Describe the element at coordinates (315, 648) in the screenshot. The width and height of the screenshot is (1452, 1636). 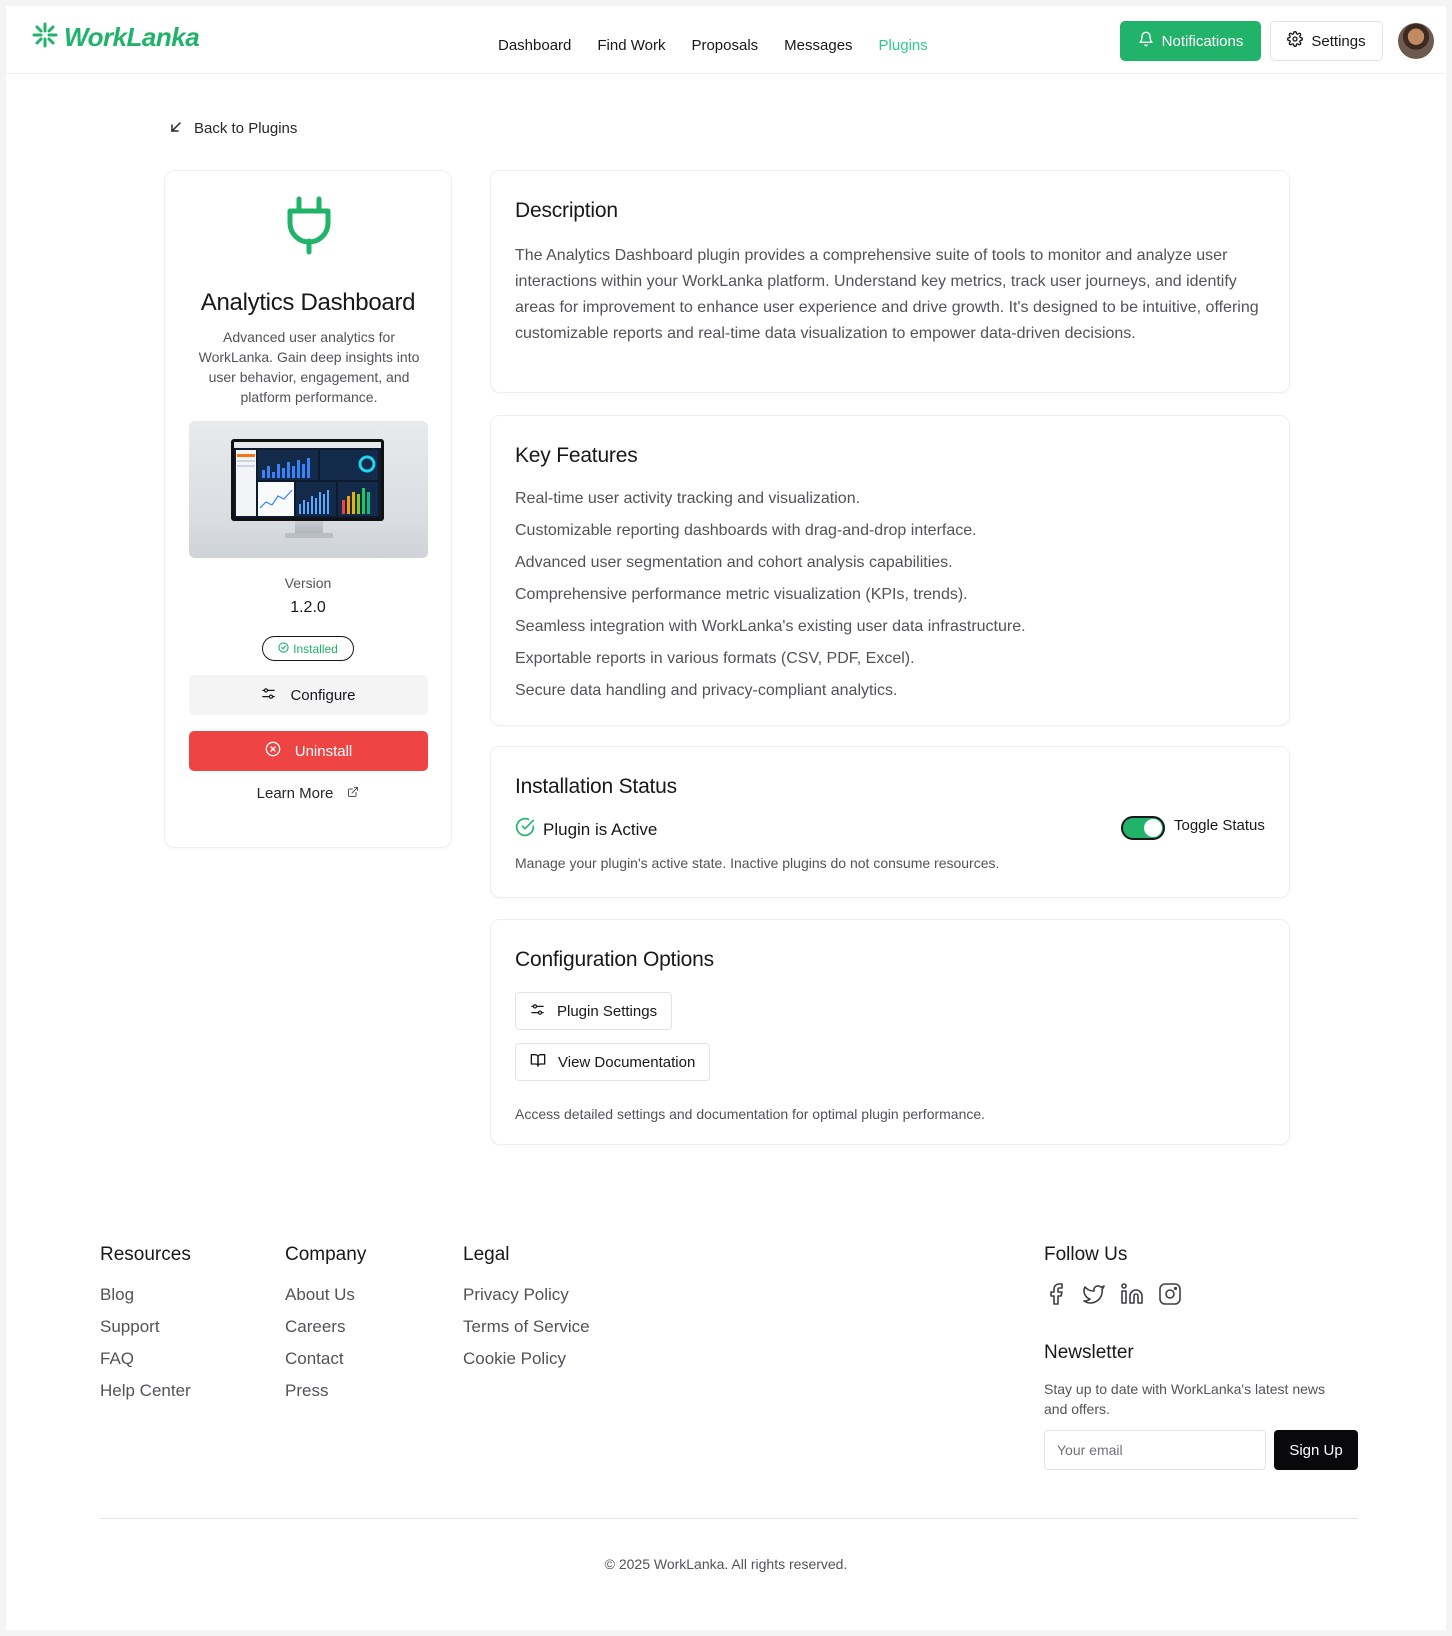
I see `badge-label: Installed` at that location.